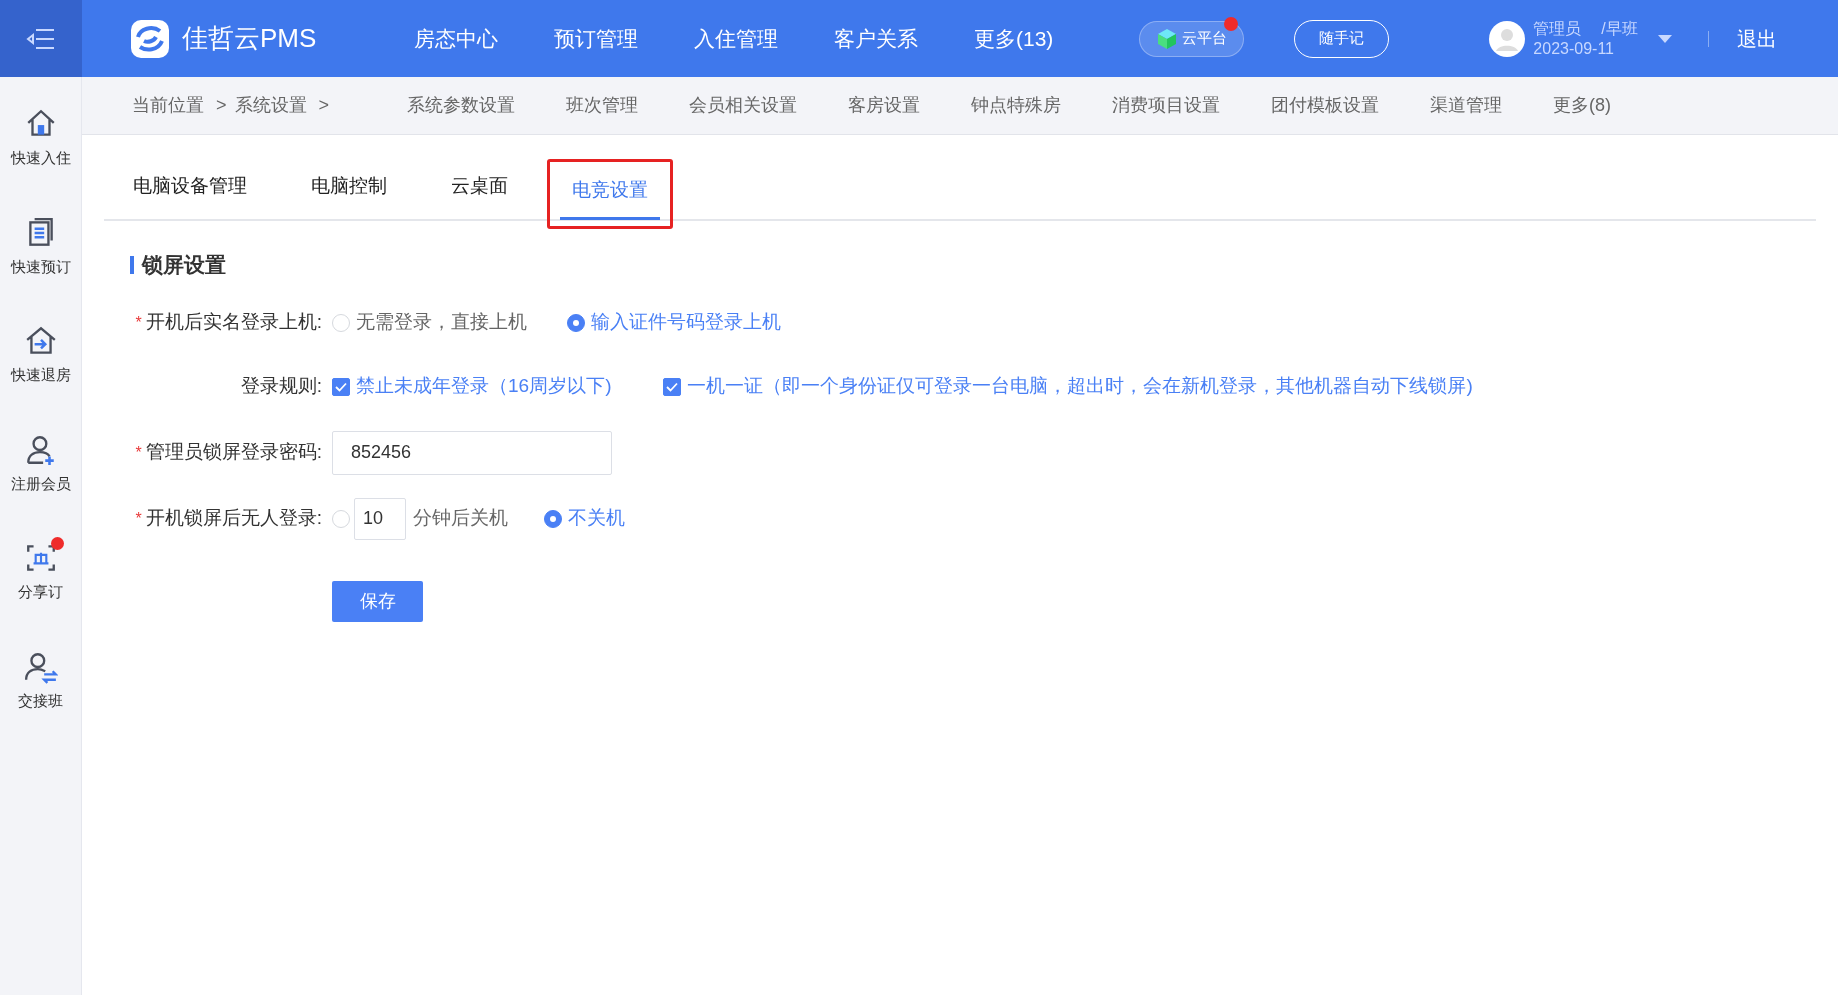 The image size is (1838, 995). I want to click on logo-icon, so click(150, 38).